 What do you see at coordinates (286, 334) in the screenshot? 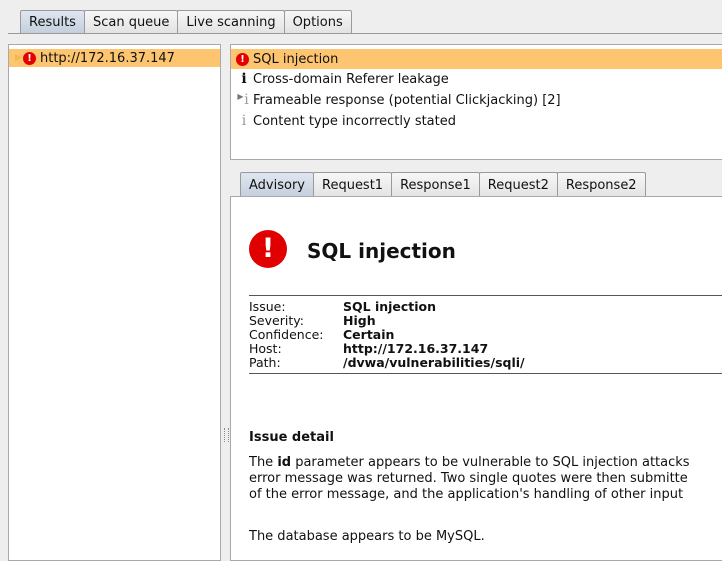
I see `confidence-key: Confidence:` at bounding box center [286, 334].